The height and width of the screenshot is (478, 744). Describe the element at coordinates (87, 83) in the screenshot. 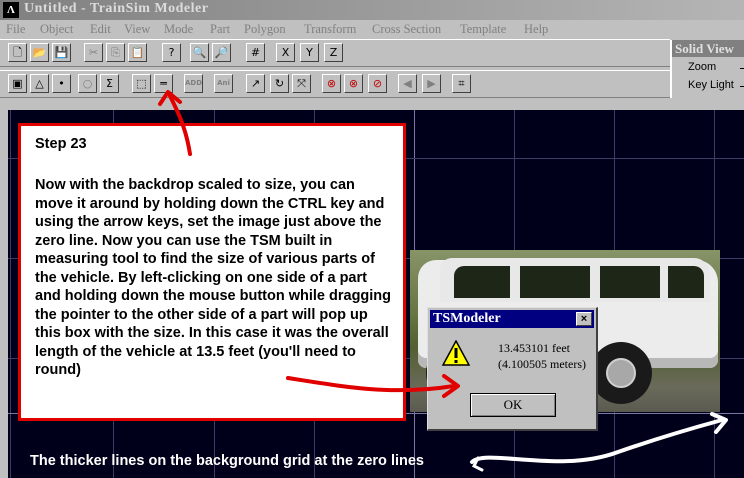

I see `circle-tool-icon: ○` at that location.